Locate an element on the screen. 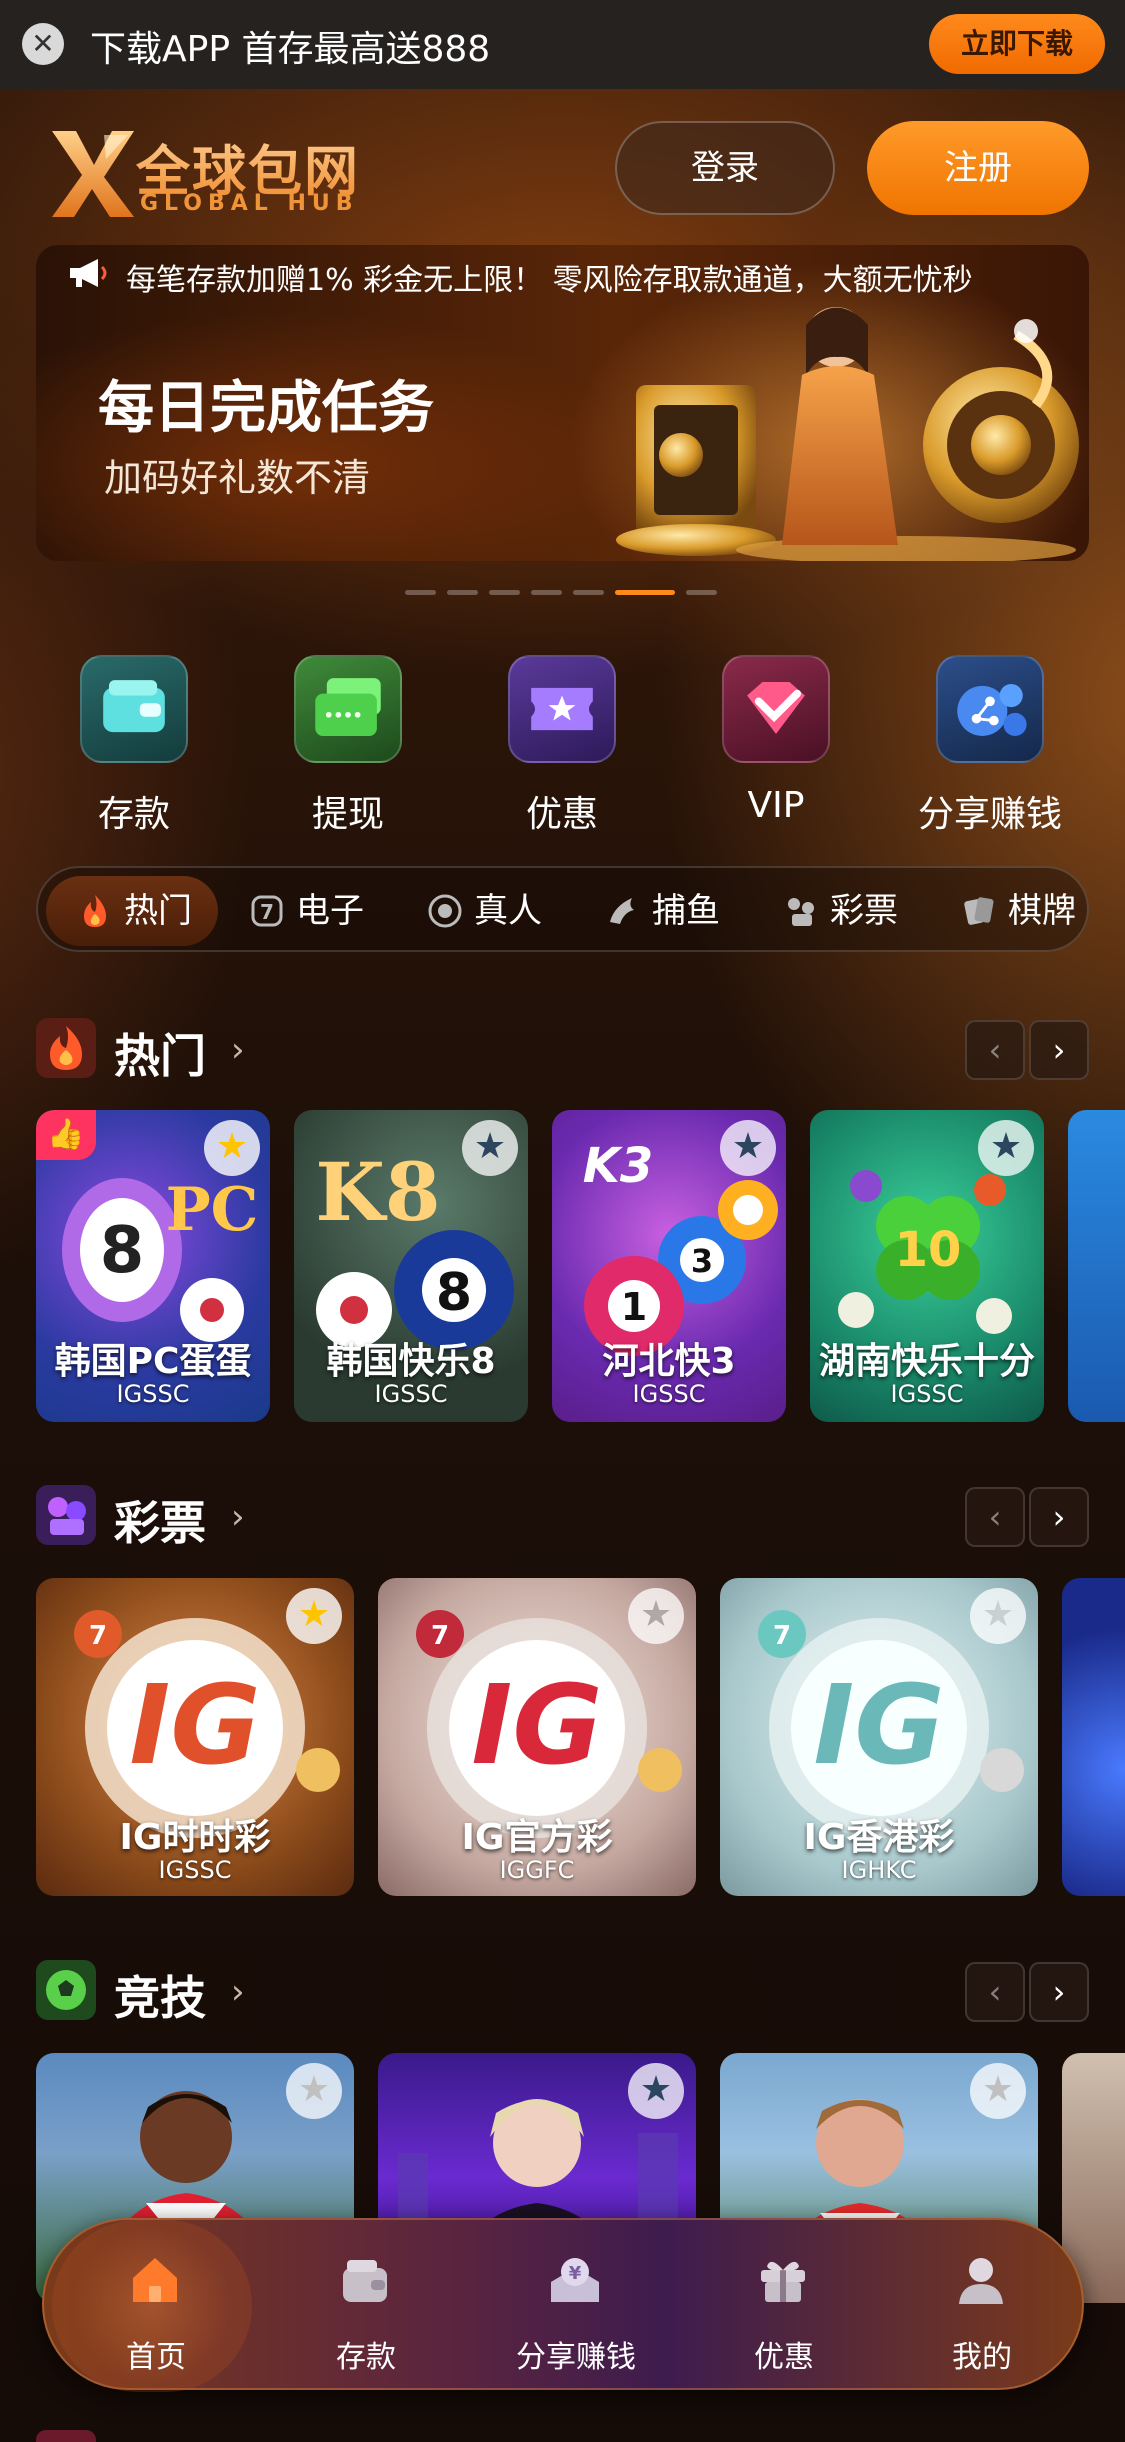 This screenshot has height=2442, width=1125. game-name: 韩国PC蛋蛋 is located at coordinates (153, 1361).